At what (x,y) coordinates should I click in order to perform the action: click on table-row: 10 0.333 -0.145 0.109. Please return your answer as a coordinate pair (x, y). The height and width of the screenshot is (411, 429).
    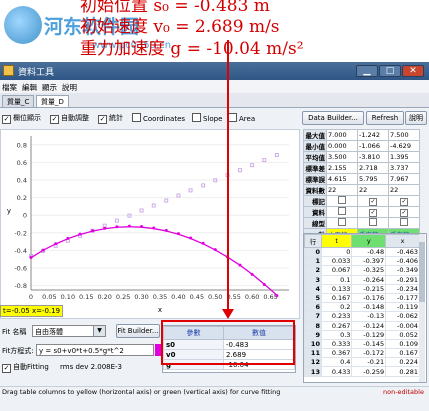
    Looking at the image, I should click on (362, 344).